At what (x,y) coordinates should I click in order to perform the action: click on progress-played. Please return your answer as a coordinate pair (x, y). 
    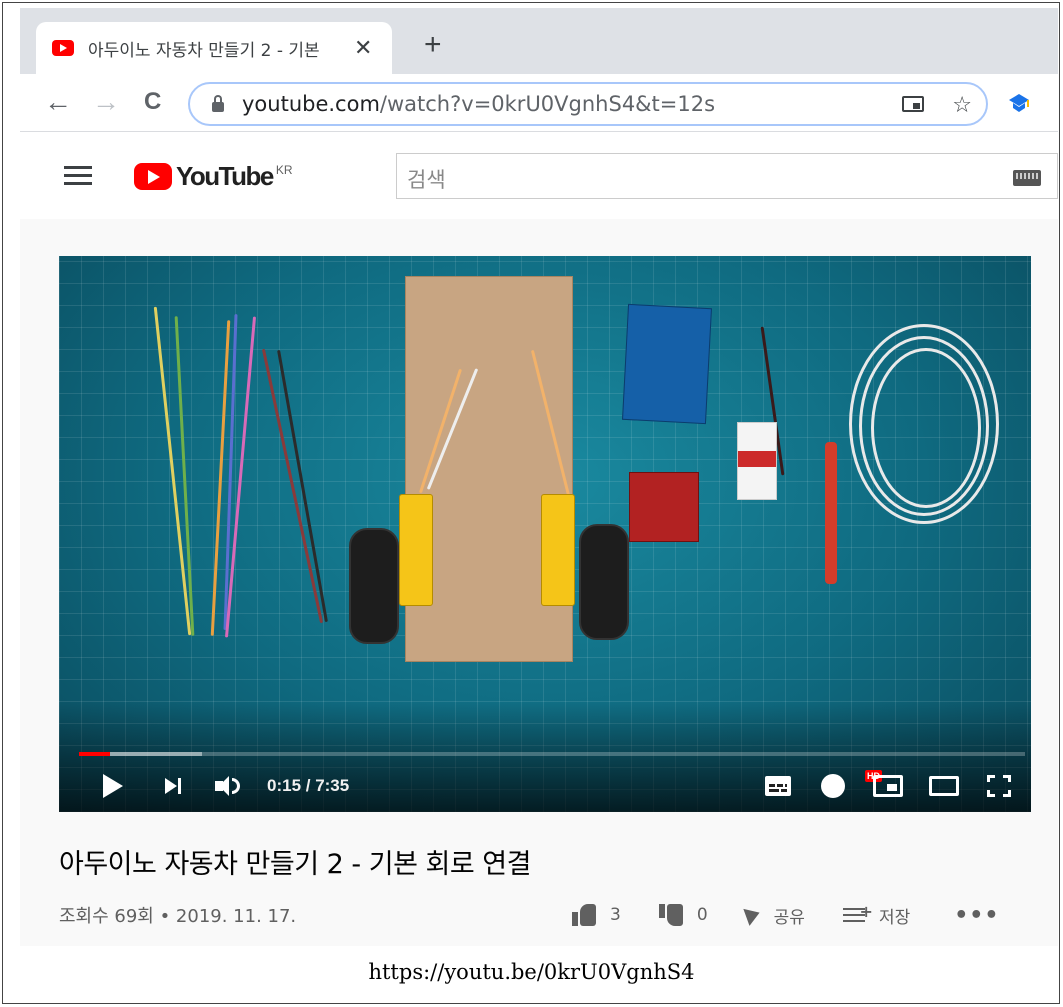
    Looking at the image, I should click on (95, 754).